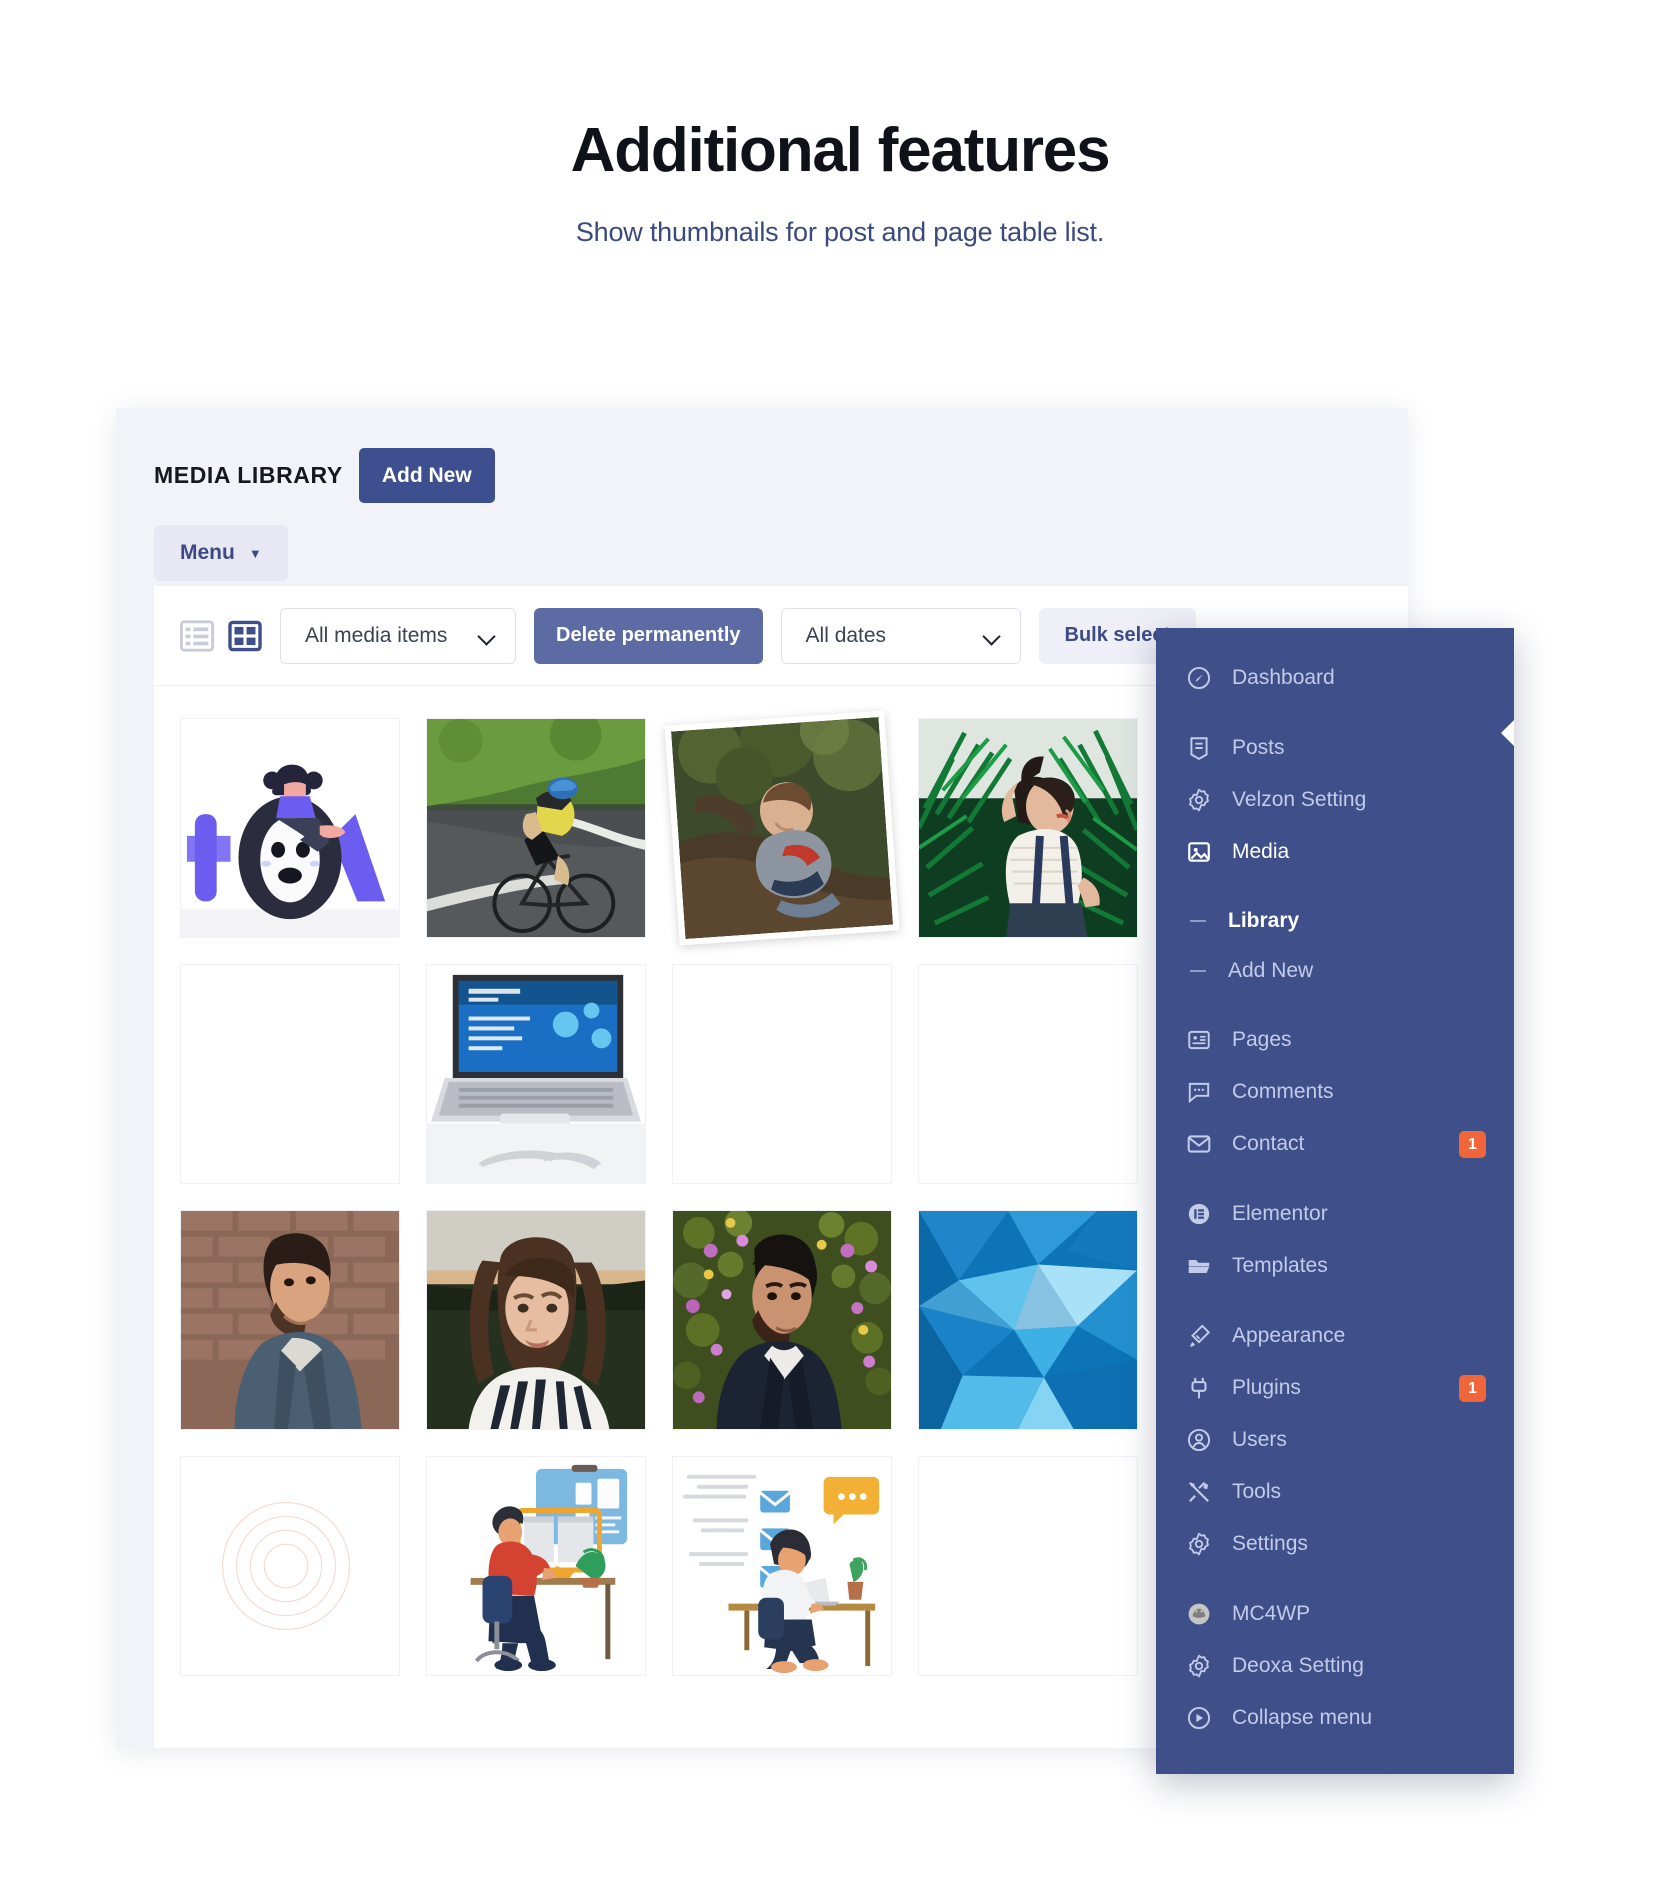 This screenshot has height=1892, width=1680. I want to click on media-item-illustration-404-character, so click(290, 828).